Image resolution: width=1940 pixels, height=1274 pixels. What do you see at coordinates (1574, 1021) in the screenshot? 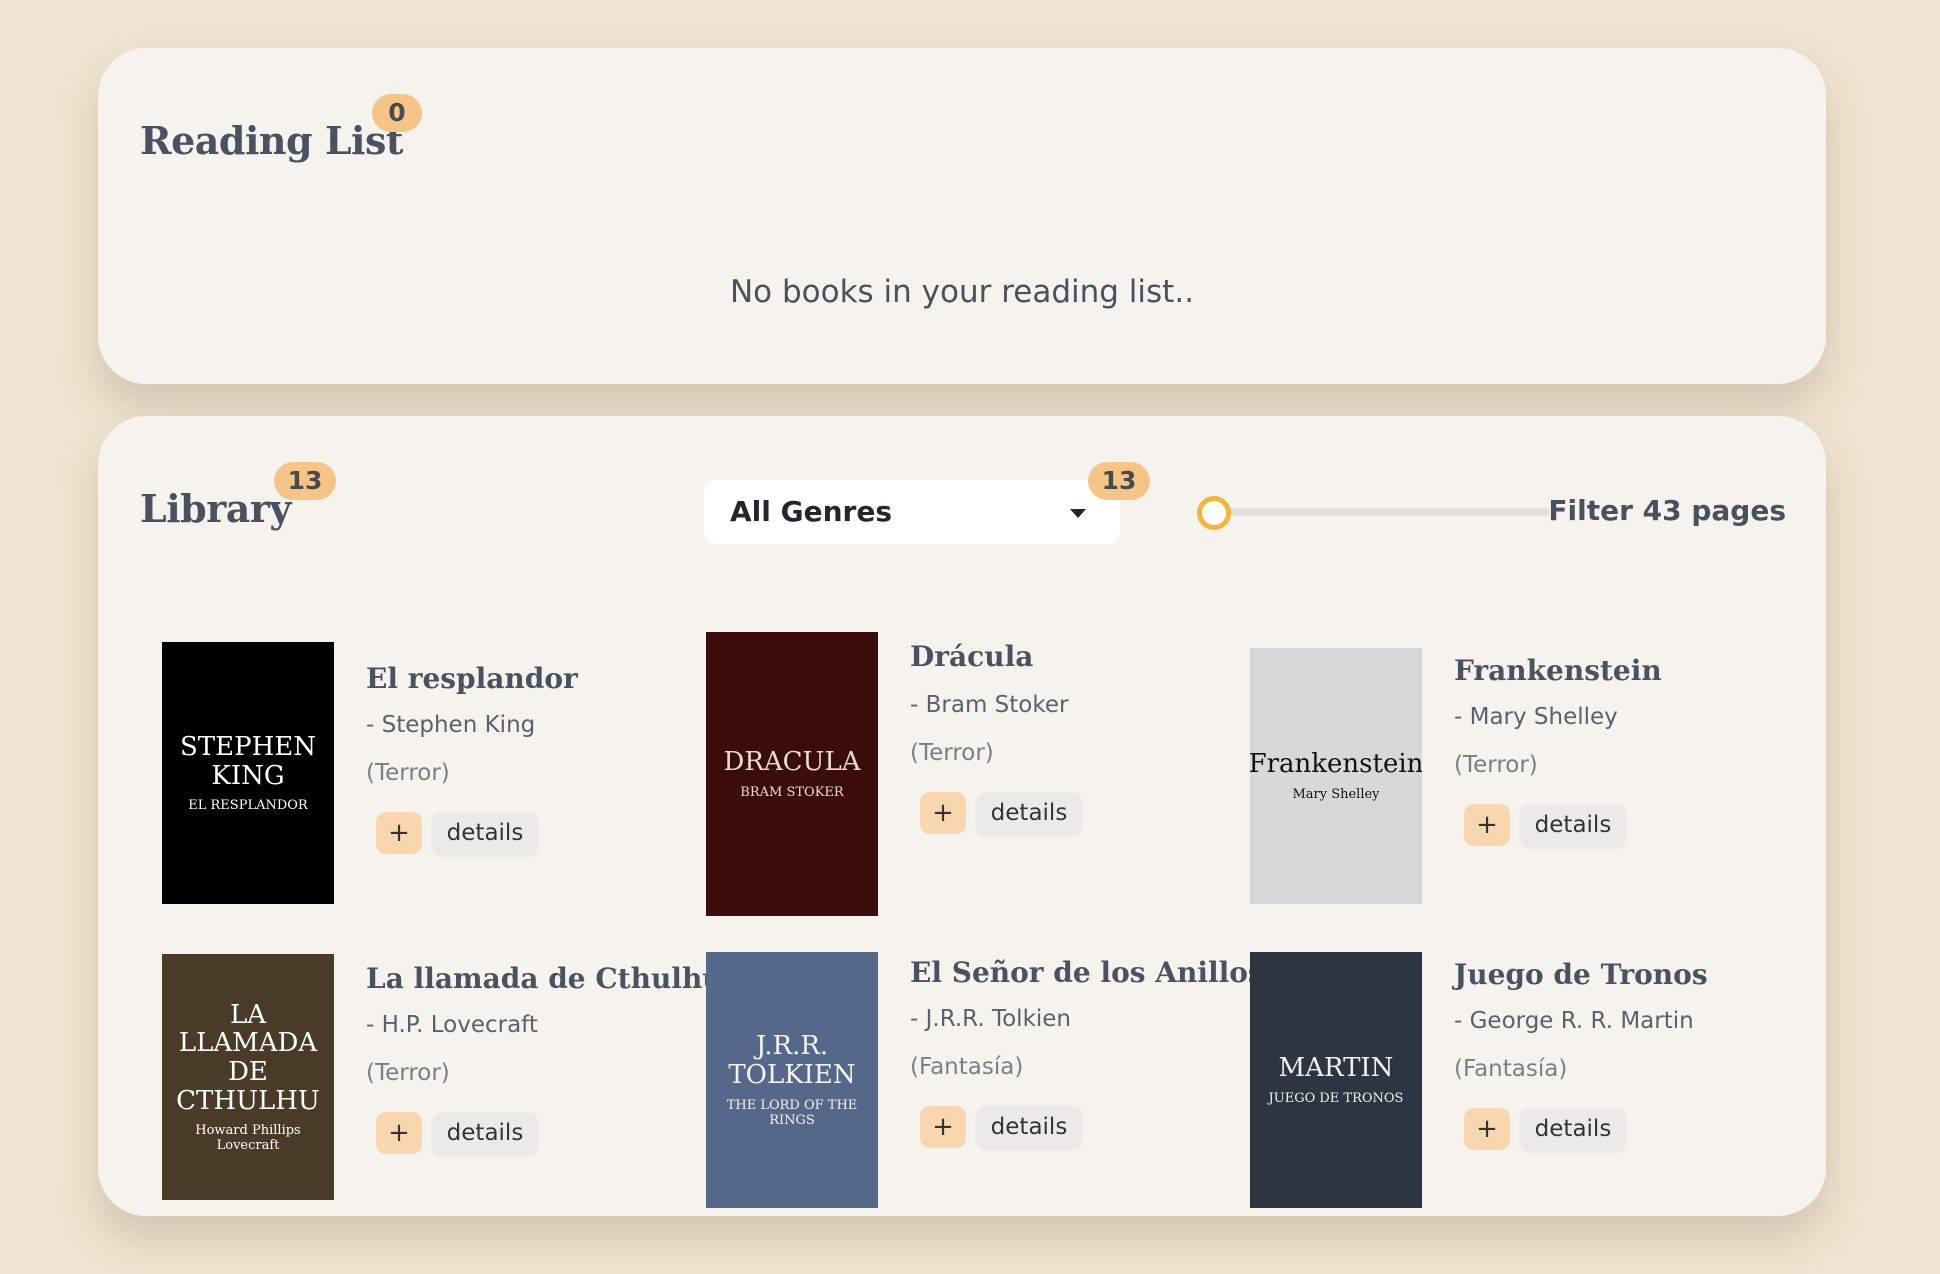
I see `book-author: - George R. R. Martin` at bounding box center [1574, 1021].